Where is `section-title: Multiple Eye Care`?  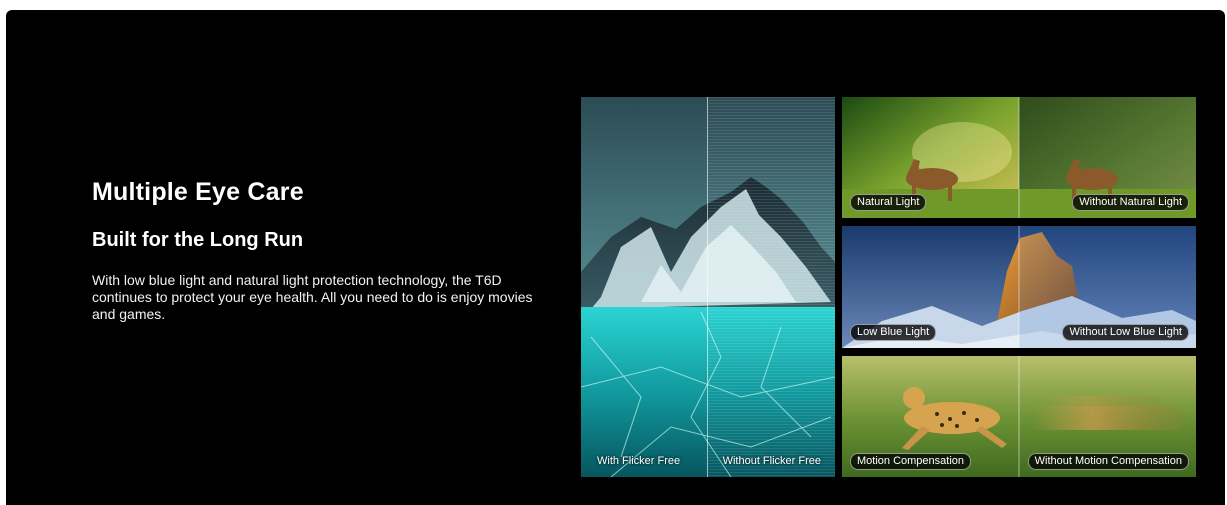 section-title: Multiple Eye Care is located at coordinates (198, 192).